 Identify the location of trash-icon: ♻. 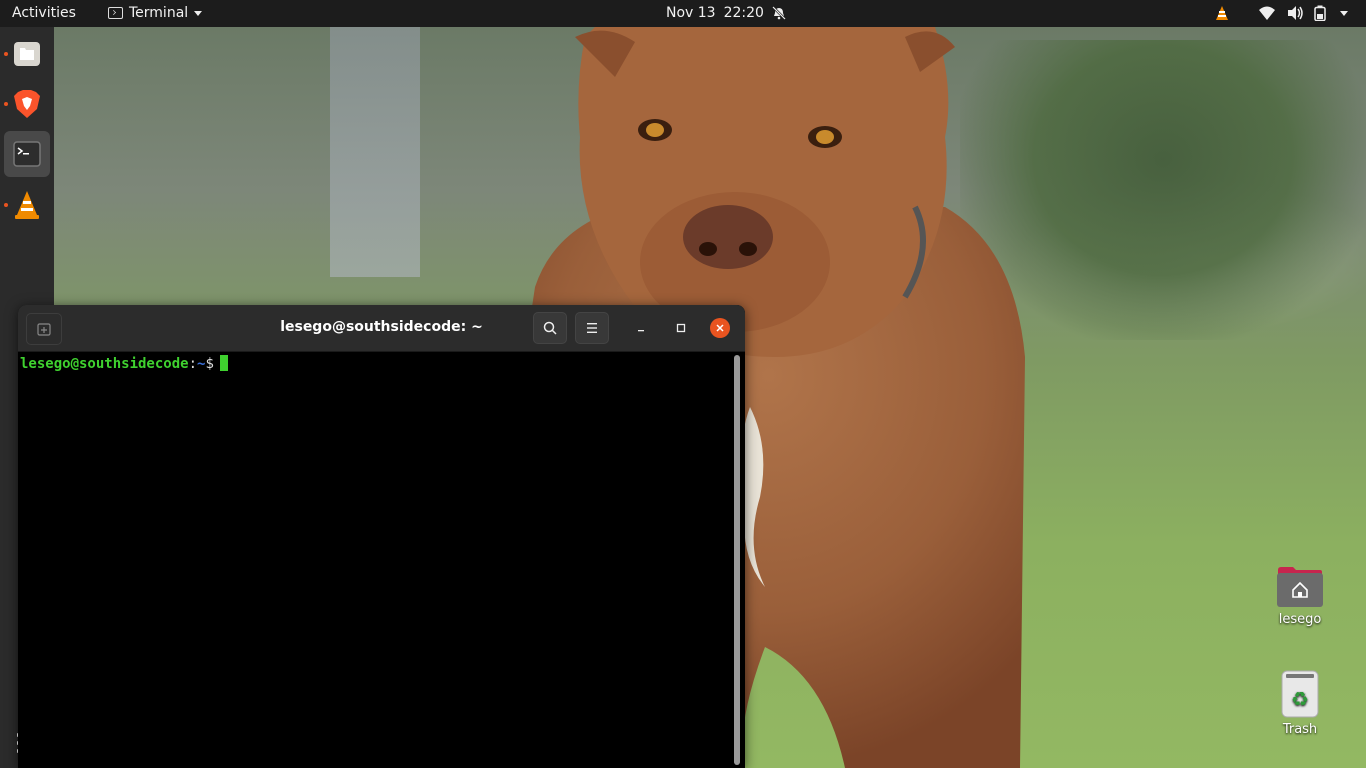
(1300, 694).